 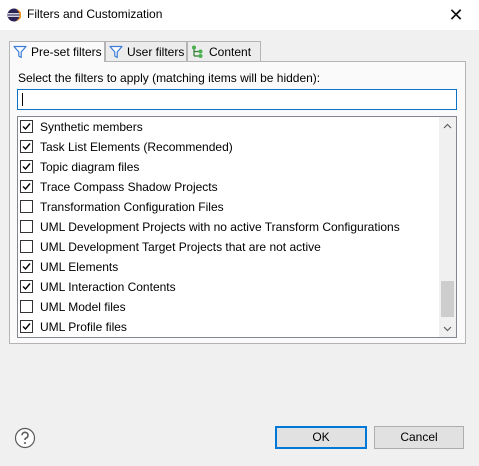 I want to click on close-button: ✕, so click(x=456, y=15).